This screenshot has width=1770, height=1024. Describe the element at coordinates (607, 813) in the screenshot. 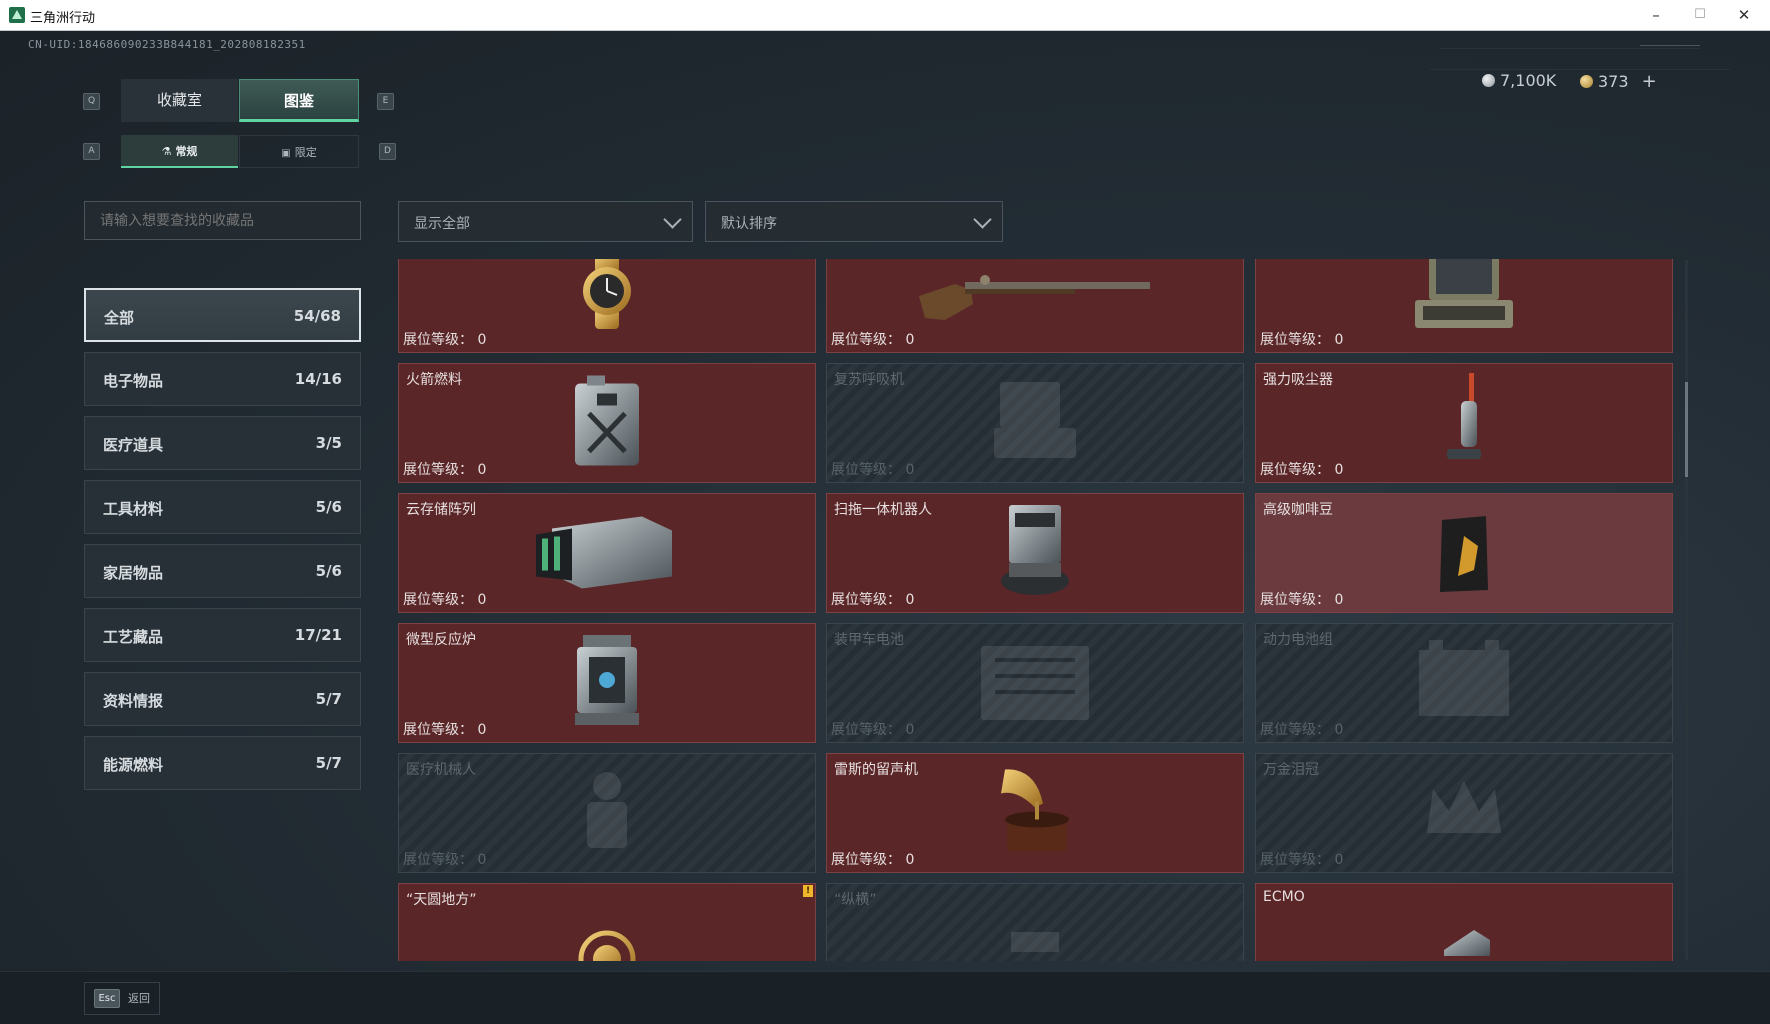

I see `collection-card: 医疗机械人 展位等级： 0` at that location.